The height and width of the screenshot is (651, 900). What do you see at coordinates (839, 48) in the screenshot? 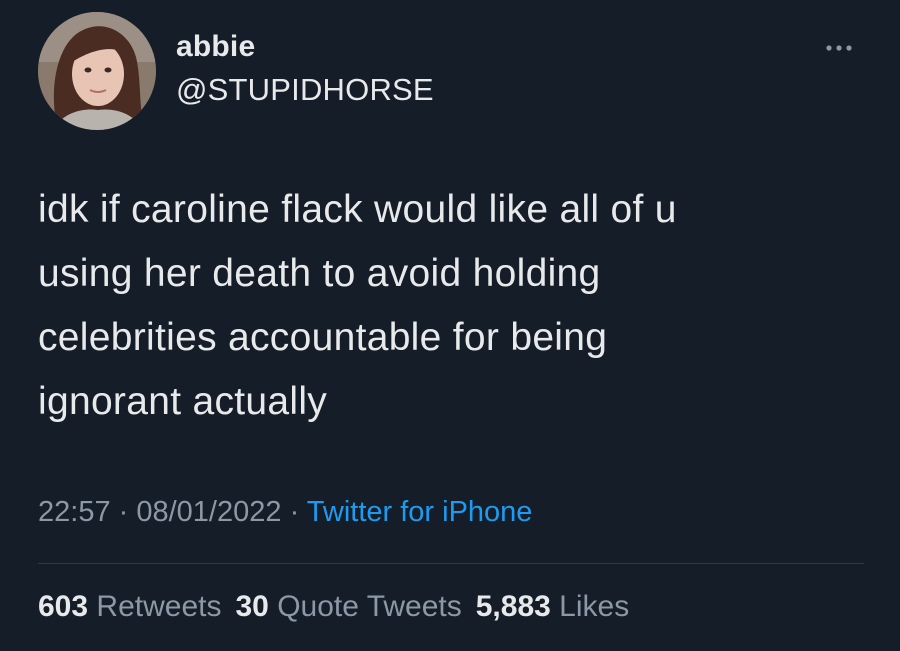
I see `more-dots-icon` at bounding box center [839, 48].